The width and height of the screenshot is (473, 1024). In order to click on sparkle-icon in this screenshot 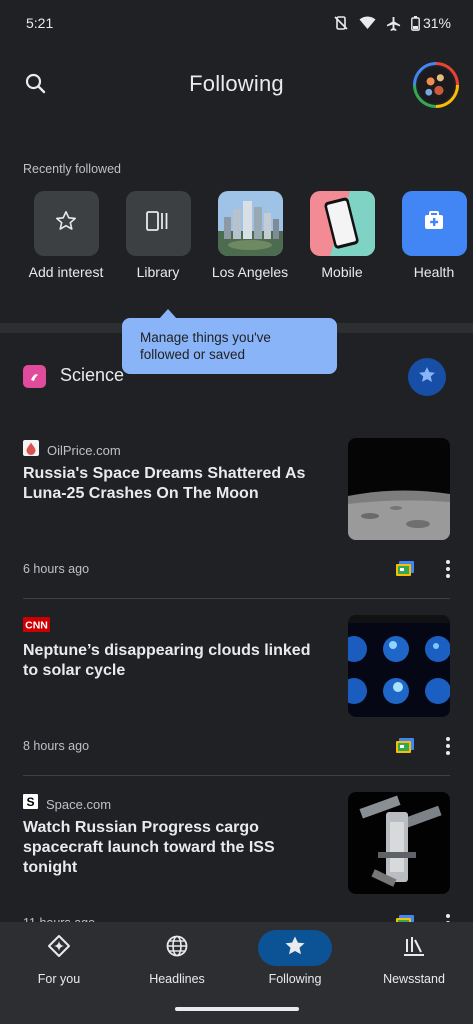, I will do `click(59, 948)`.